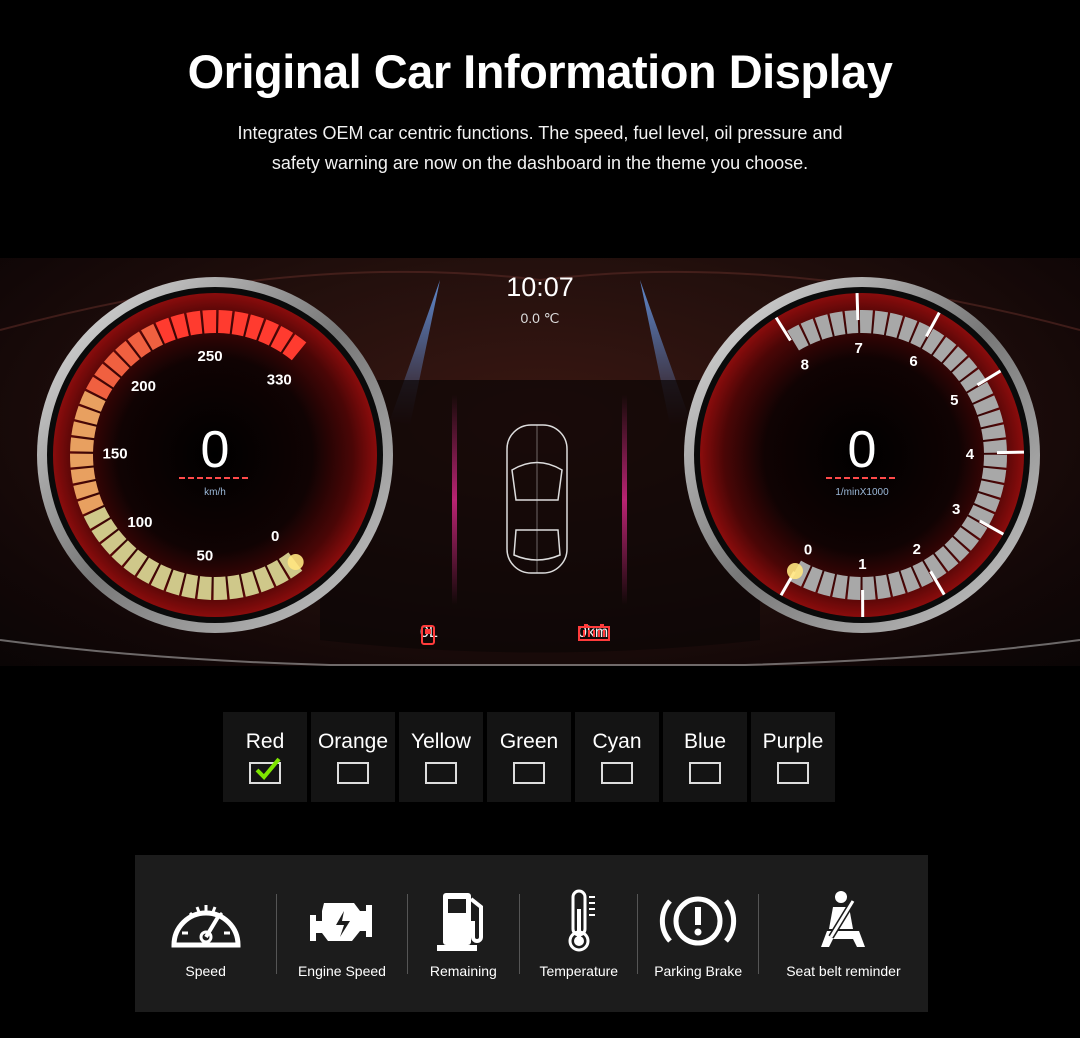 This screenshot has height=1038, width=1080. I want to click on fuel-icon, so click(428, 635).